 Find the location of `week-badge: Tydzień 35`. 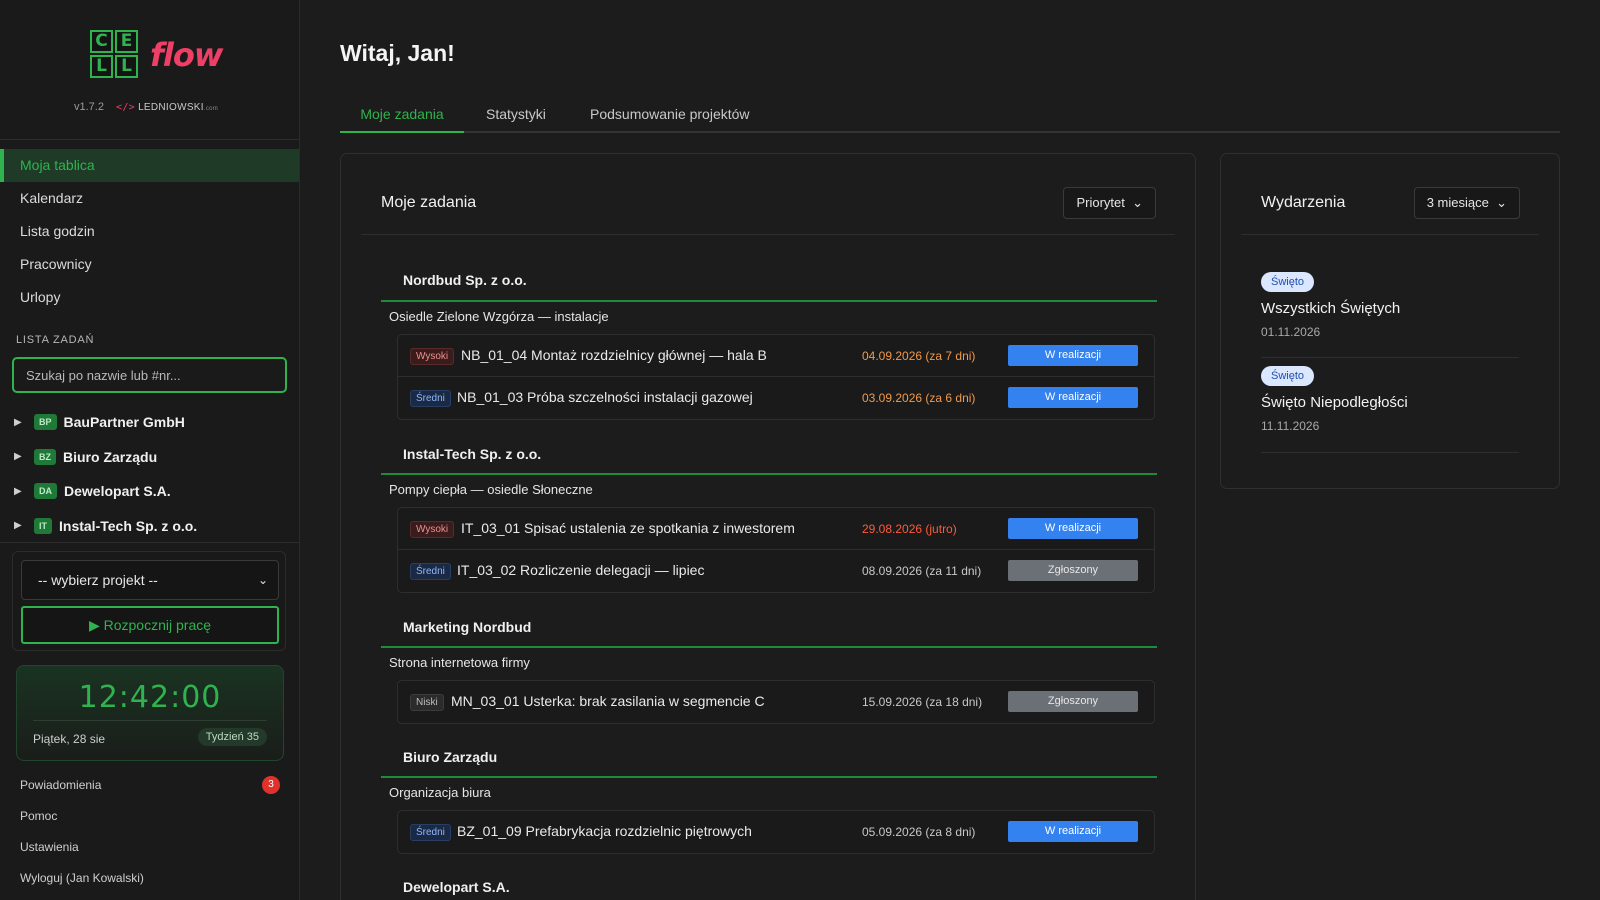

week-badge: Tydzień 35 is located at coordinates (232, 737).